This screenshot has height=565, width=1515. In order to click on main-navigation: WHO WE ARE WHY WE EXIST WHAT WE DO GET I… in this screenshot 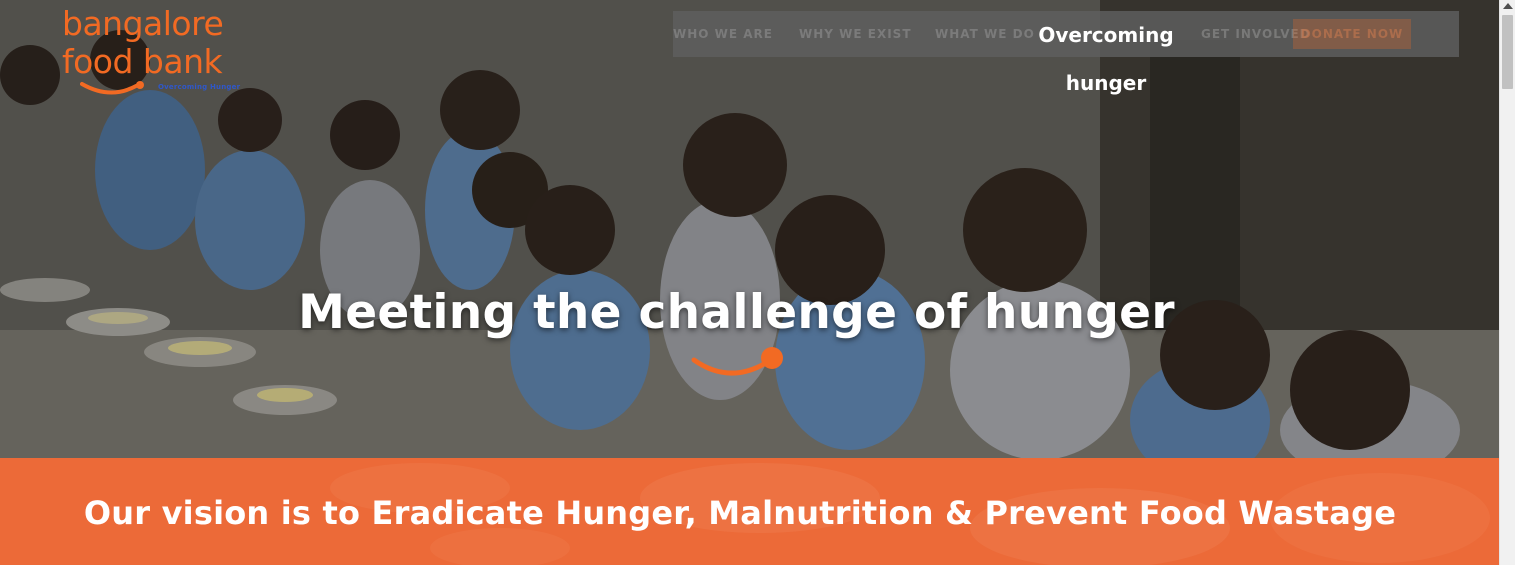, I will do `click(1066, 53)`.